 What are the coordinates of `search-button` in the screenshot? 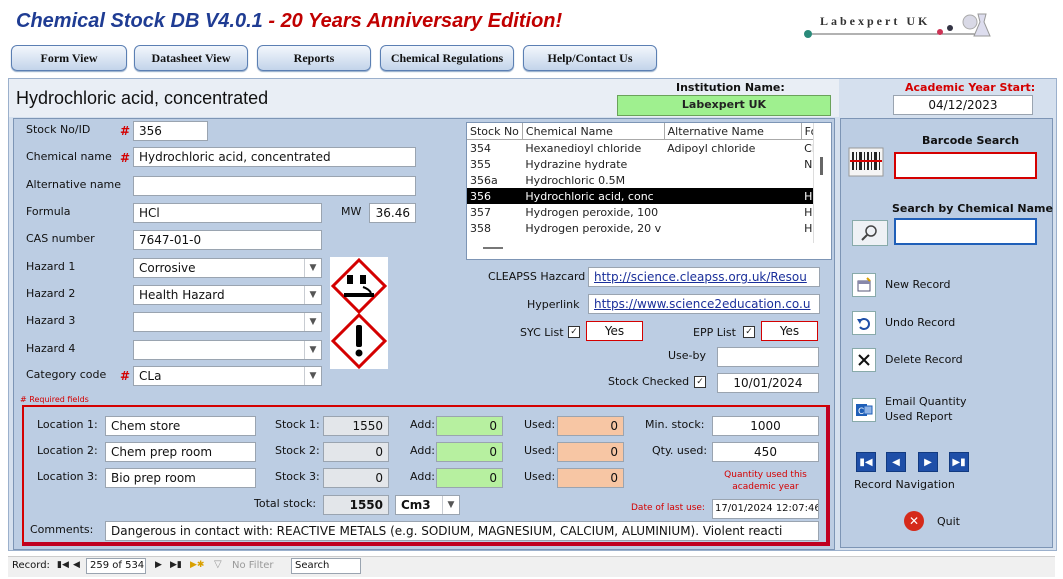 It's located at (870, 233).